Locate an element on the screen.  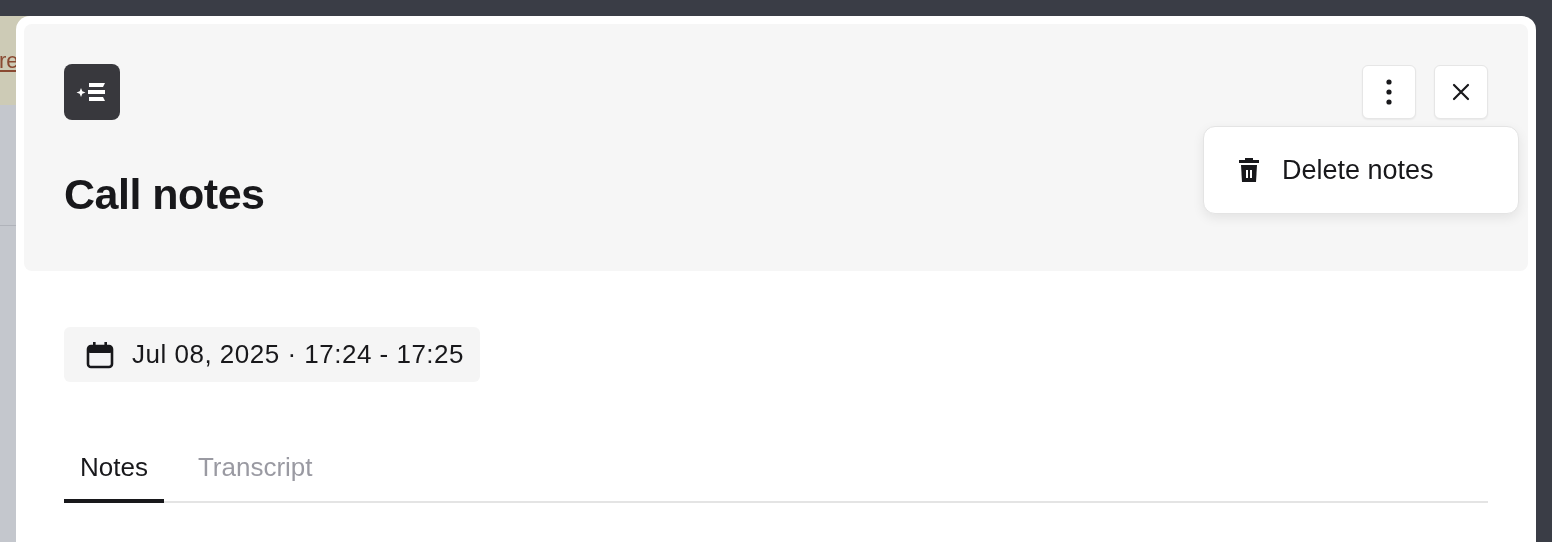
more-button is located at coordinates (1389, 92).